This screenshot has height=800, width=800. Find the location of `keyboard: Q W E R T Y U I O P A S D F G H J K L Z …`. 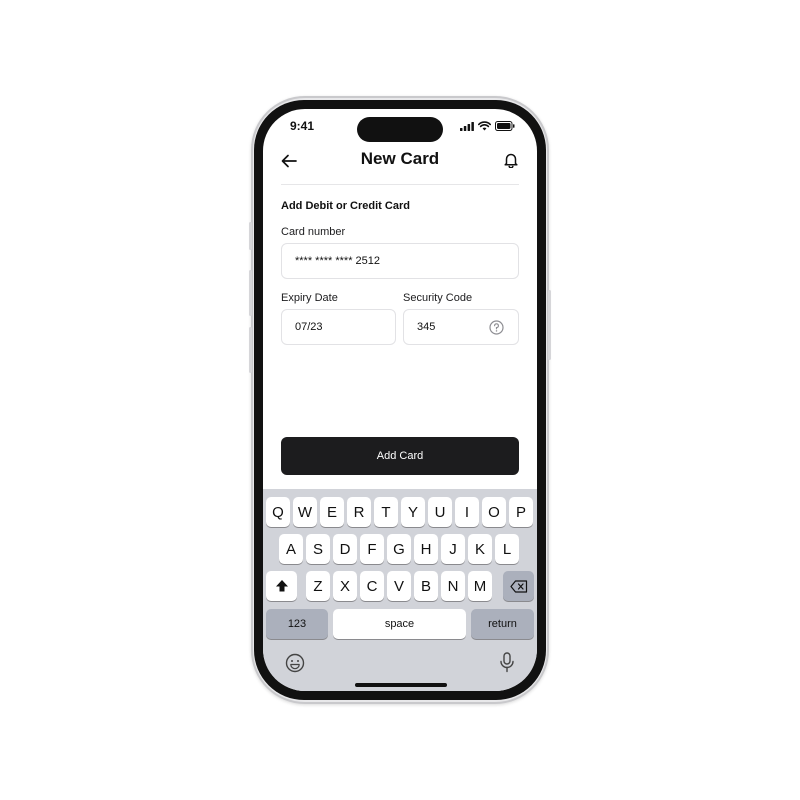

keyboard: Q W E R T Y U I O P A S D F G H J K L Z … is located at coordinates (400, 590).